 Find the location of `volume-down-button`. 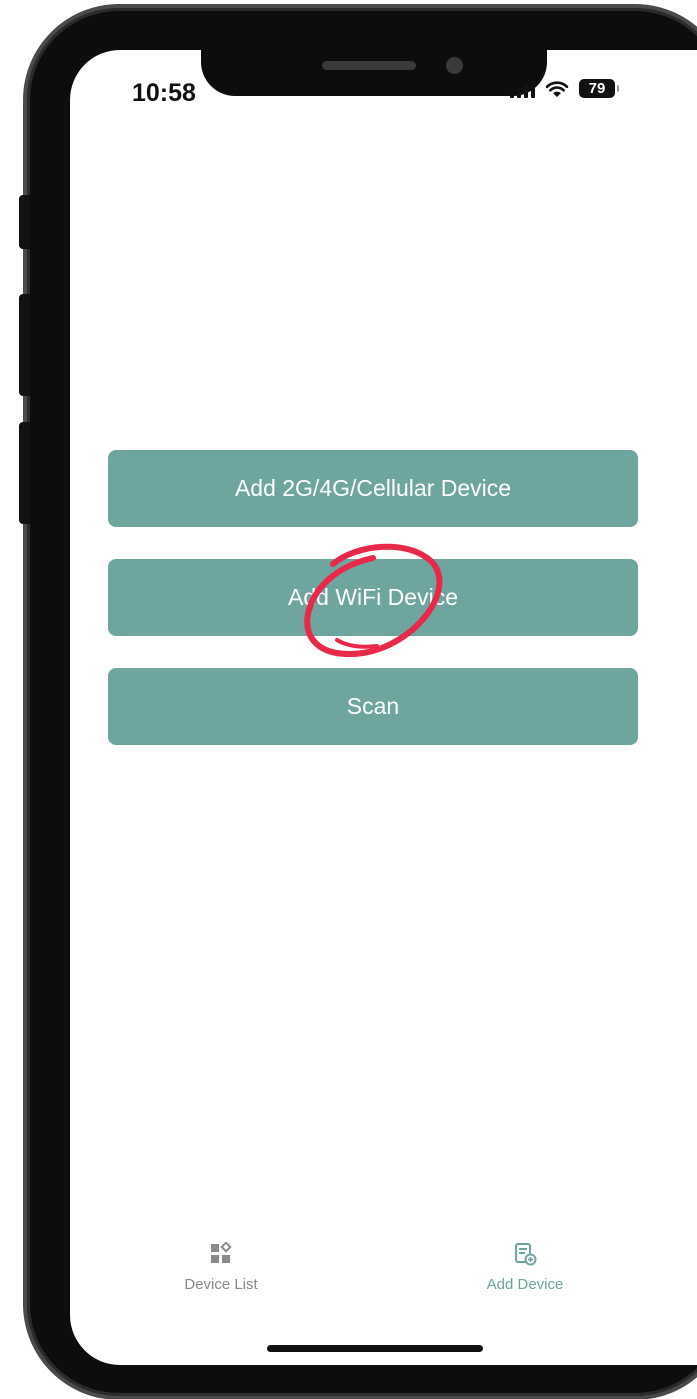

volume-down-button is located at coordinates (24, 473).